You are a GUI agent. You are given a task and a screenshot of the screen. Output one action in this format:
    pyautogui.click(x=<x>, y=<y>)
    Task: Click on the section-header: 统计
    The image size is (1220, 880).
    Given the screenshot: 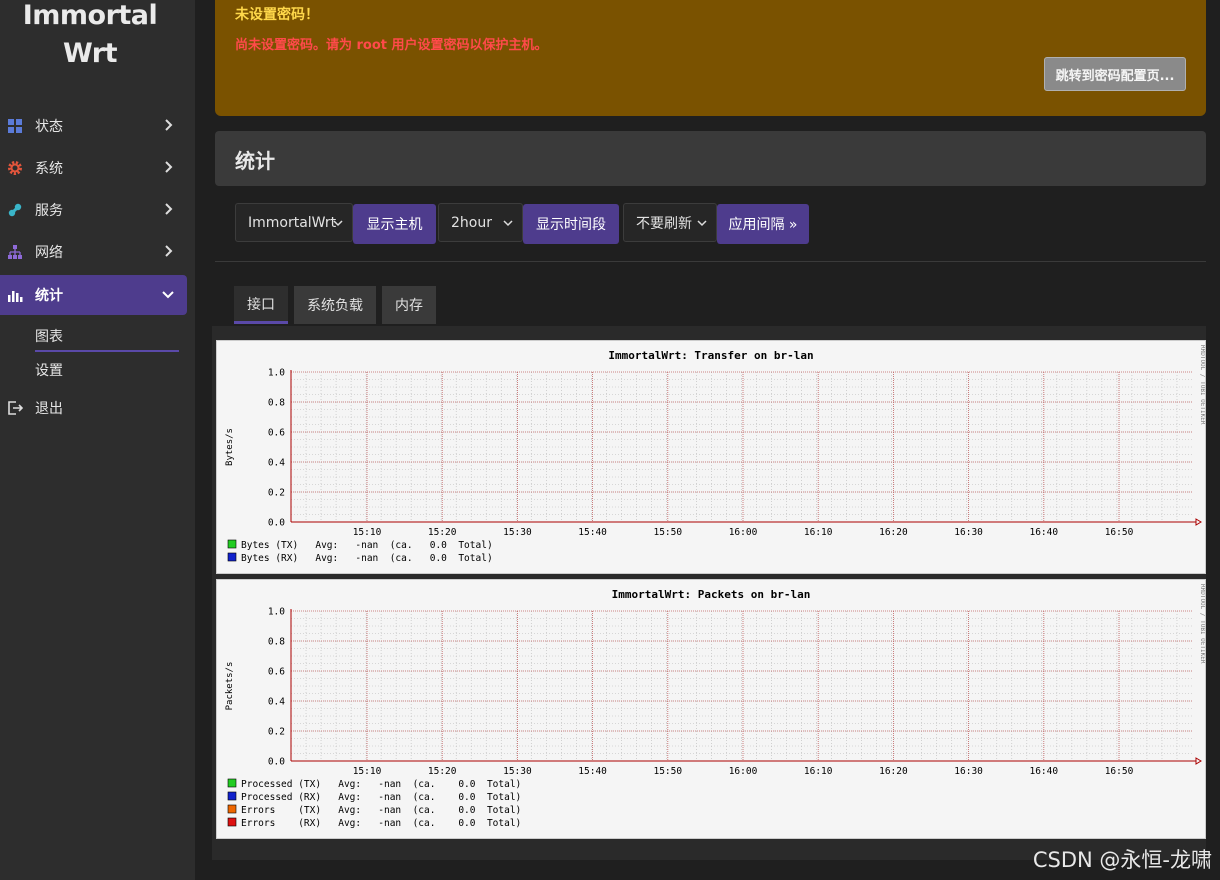 What is the action you would take?
    pyautogui.click(x=710, y=158)
    